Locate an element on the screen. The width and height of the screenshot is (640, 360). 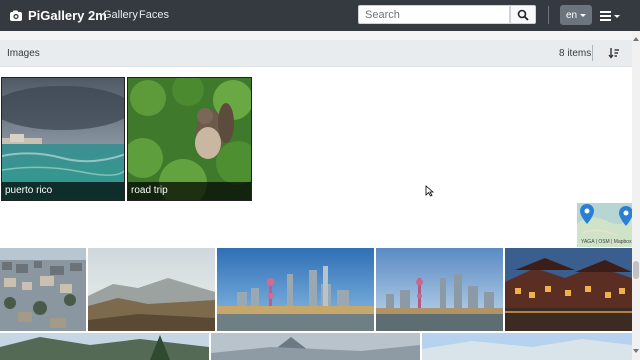
scroll-down-arrow-icon is located at coordinates (636, 351).